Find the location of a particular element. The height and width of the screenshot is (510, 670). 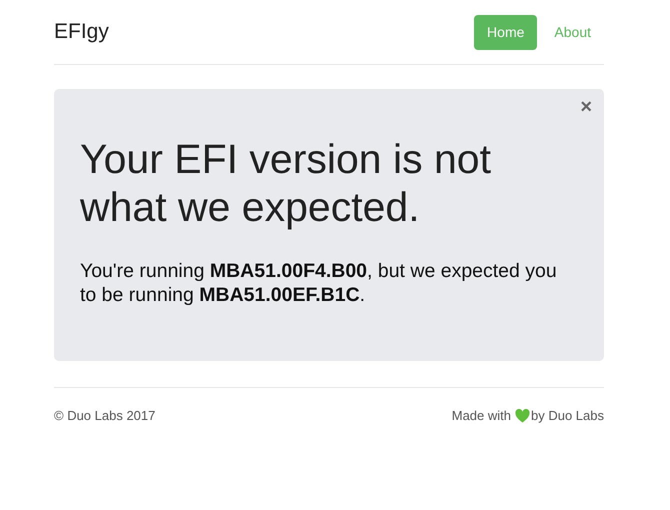

alert-heading: Your EFI version is not what we expected. is located at coordinates (286, 183).